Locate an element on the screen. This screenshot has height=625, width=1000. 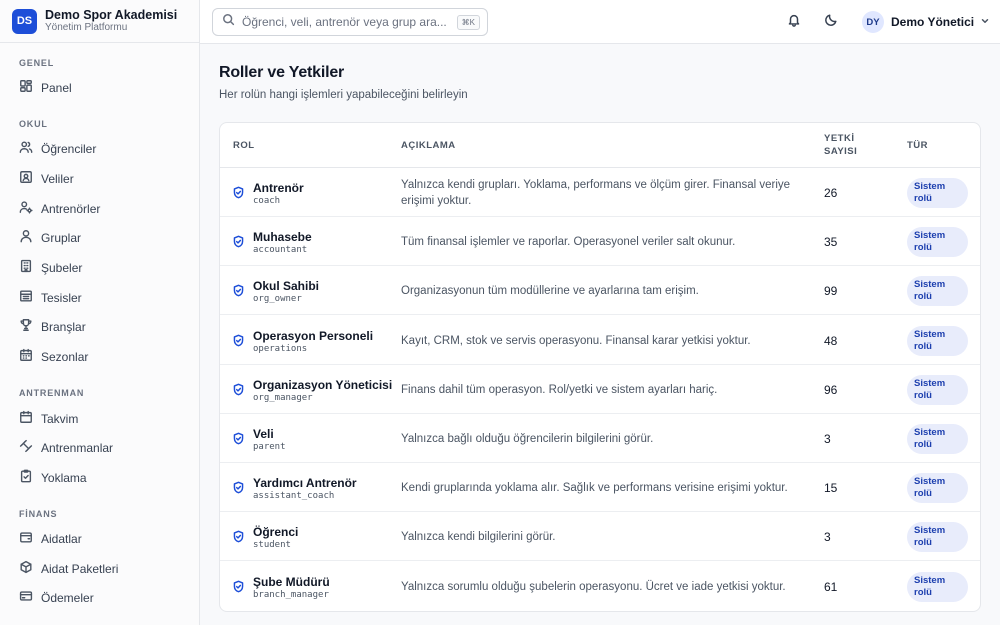
role-name: Muhasebe is located at coordinates (282, 237).